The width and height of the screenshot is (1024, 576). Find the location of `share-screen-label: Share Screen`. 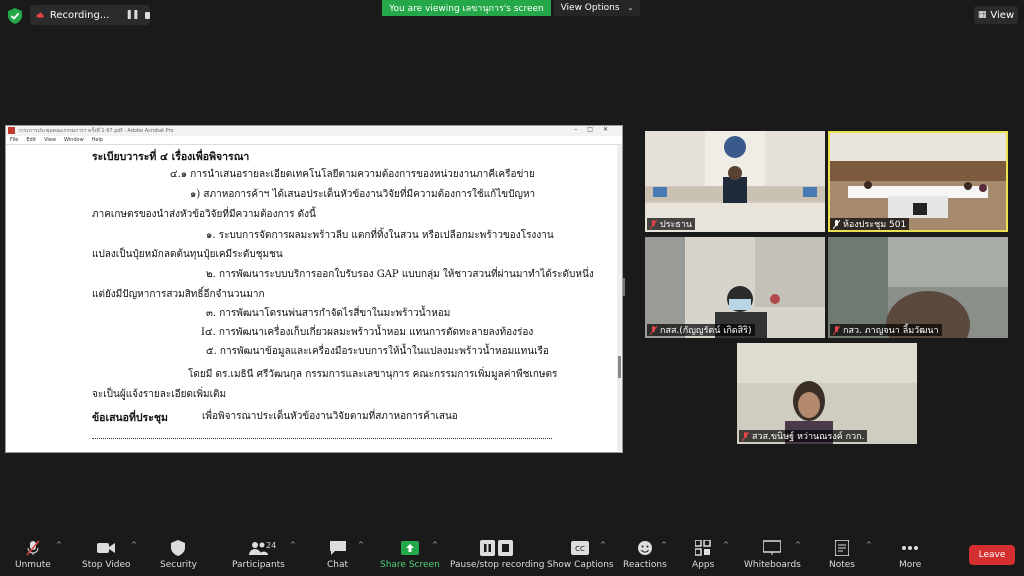

share-screen-label: Share Screen is located at coordinates (410, 565).